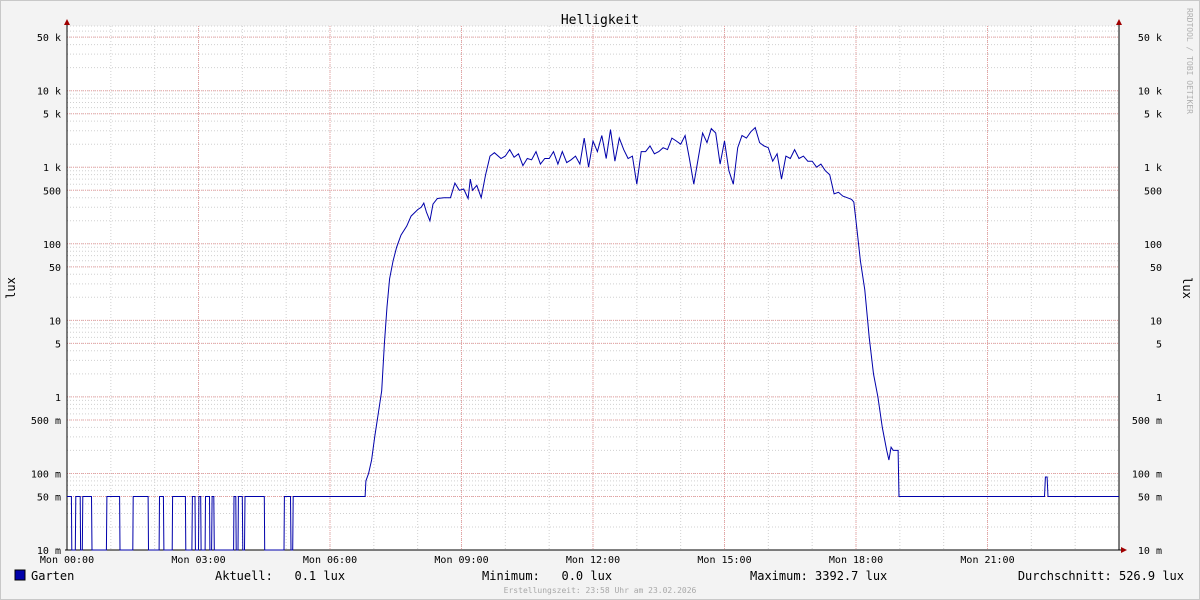  Describe the element at coordinates (1159, 398) in the screenshot. I see `y-tick-label-right: 1` at that location.